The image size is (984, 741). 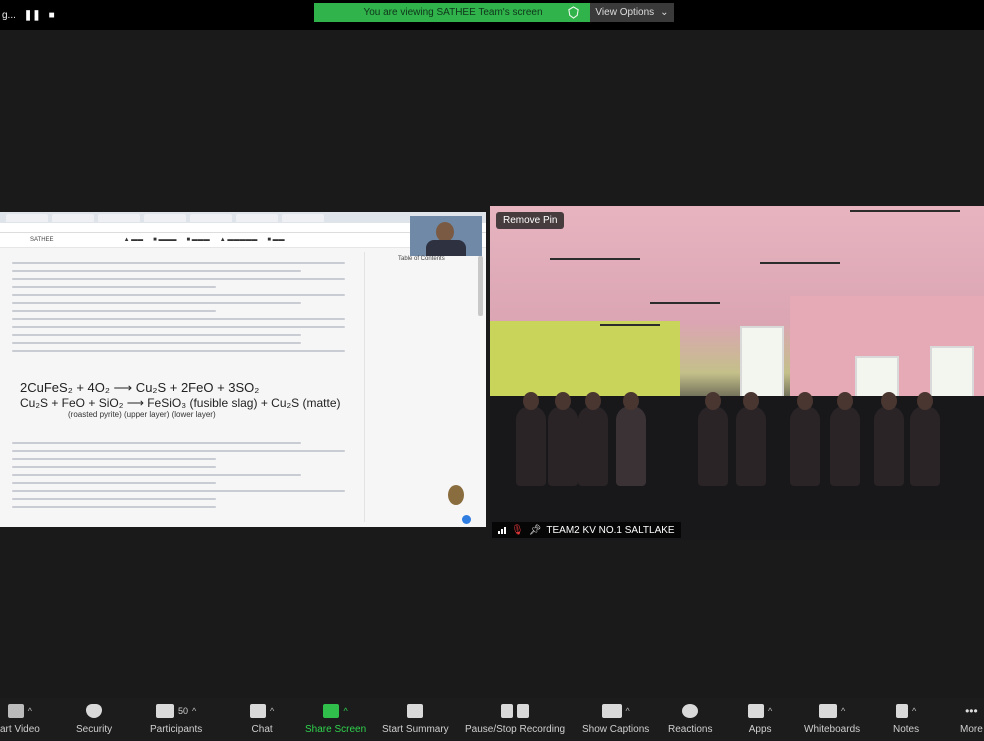 I want to click on scroll-up-icon, so click(x=466, y=519).